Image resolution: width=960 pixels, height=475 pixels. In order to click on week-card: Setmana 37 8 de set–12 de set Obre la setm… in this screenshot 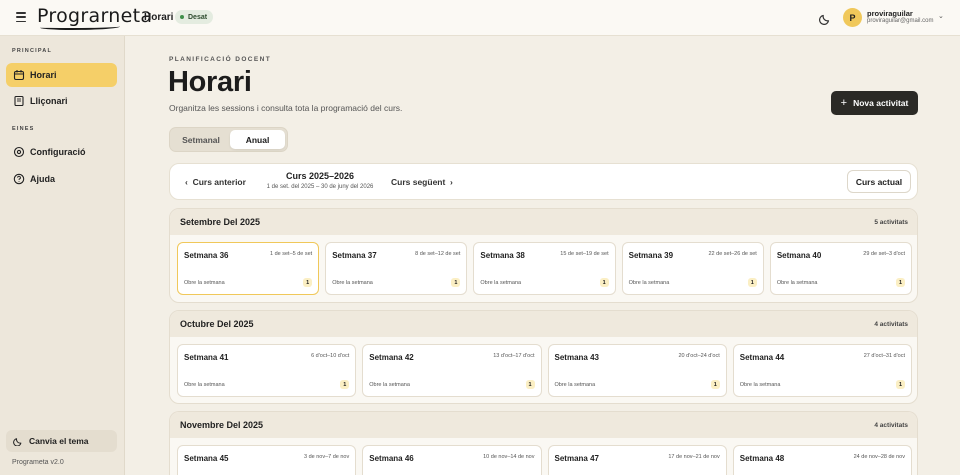, I will do `click(396, 268)`.